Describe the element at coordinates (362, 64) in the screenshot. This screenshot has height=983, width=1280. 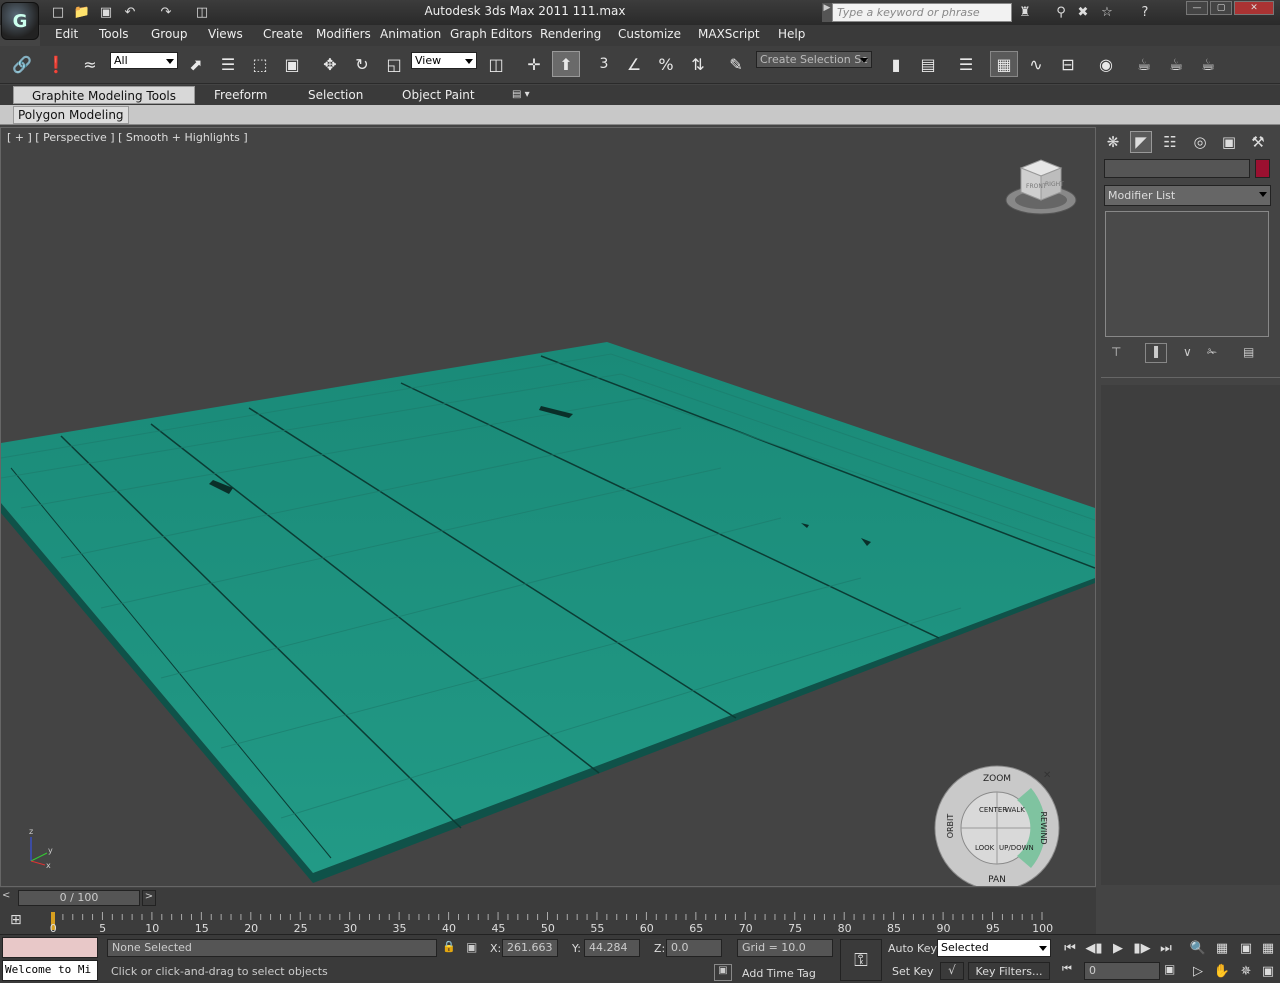
I see `select-and-rotate-icon: ↻` at that location.